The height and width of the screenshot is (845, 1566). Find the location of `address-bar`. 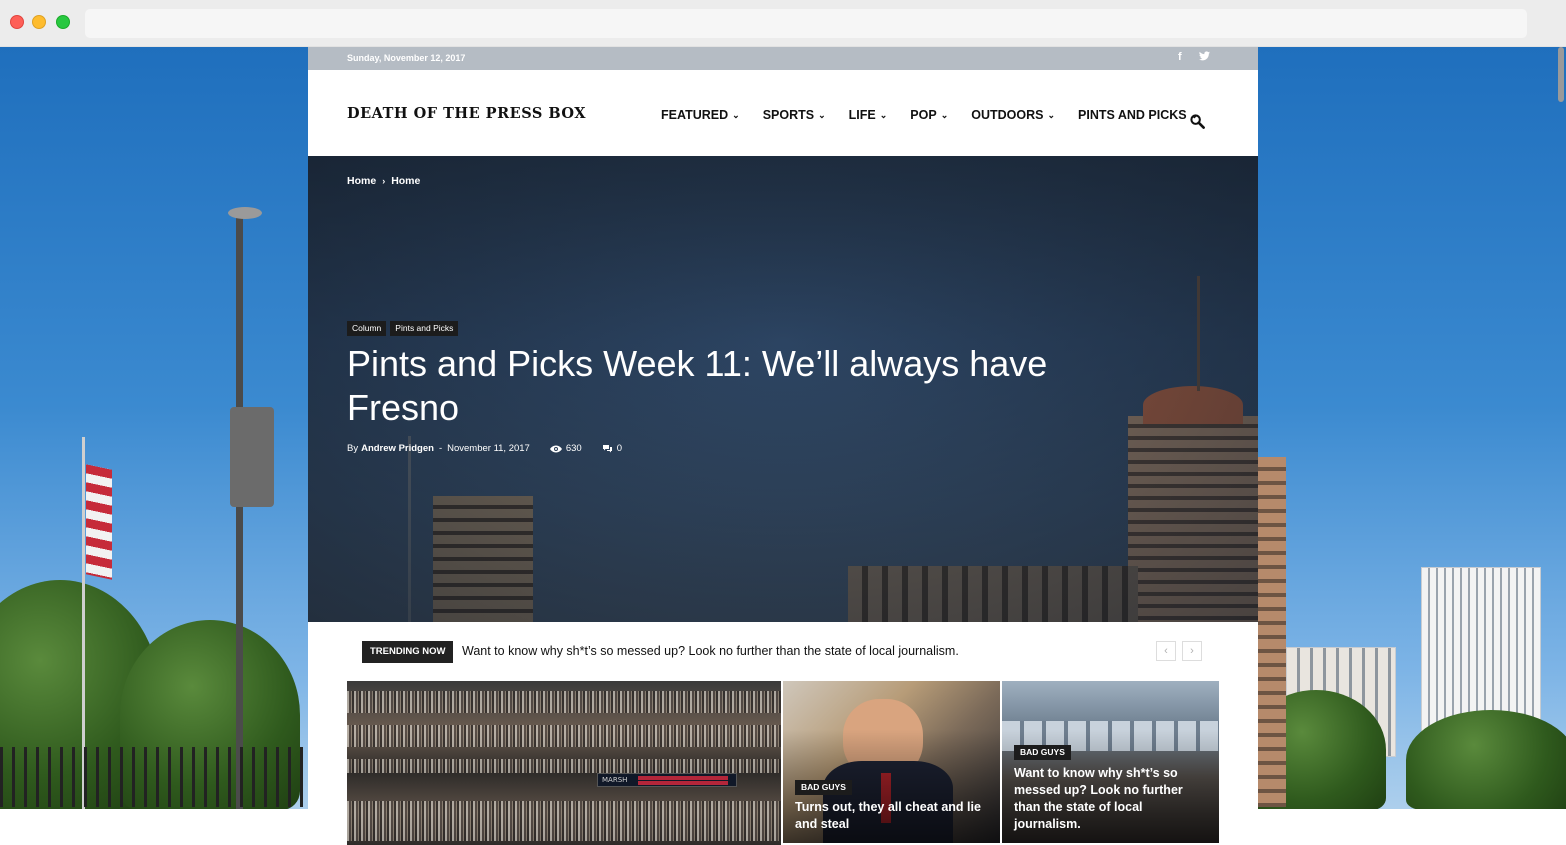

address-bar is located at coordinates (806, 23).